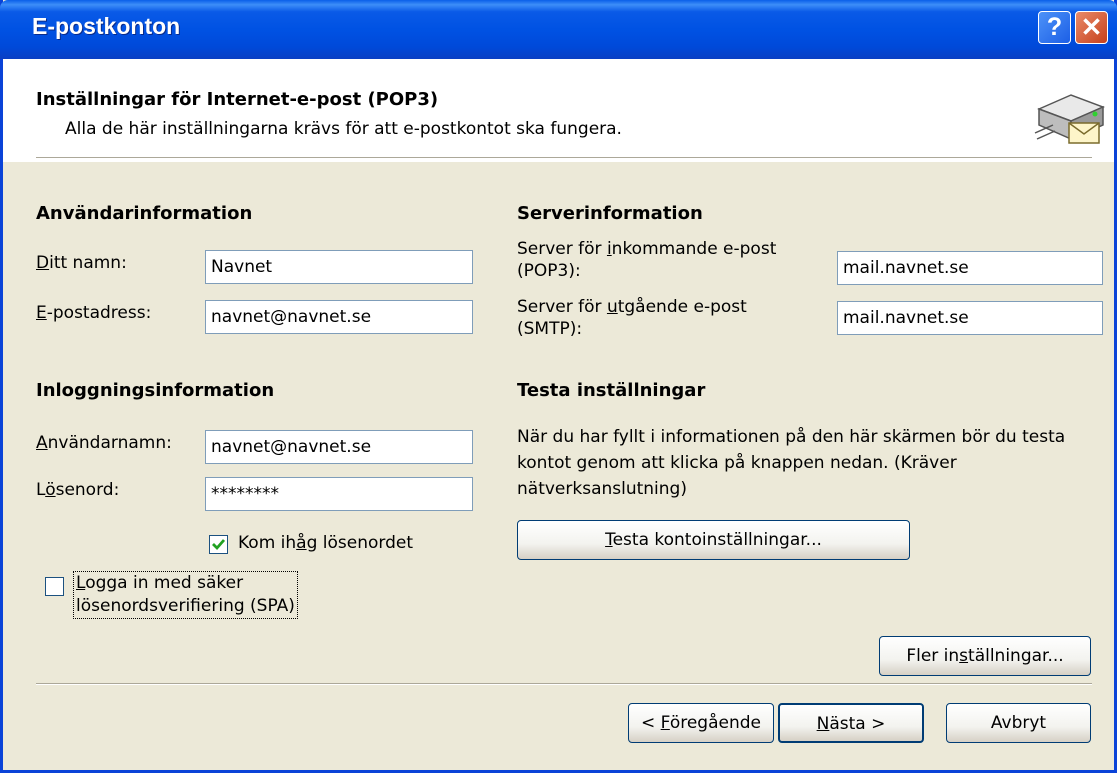 The width and height of the screenshot is (1117, 773). Describe the element at coordinates (237, 99) in the screenshot. I see `page-title: Inställningar för Internet-e-post (POP3)` at that location.